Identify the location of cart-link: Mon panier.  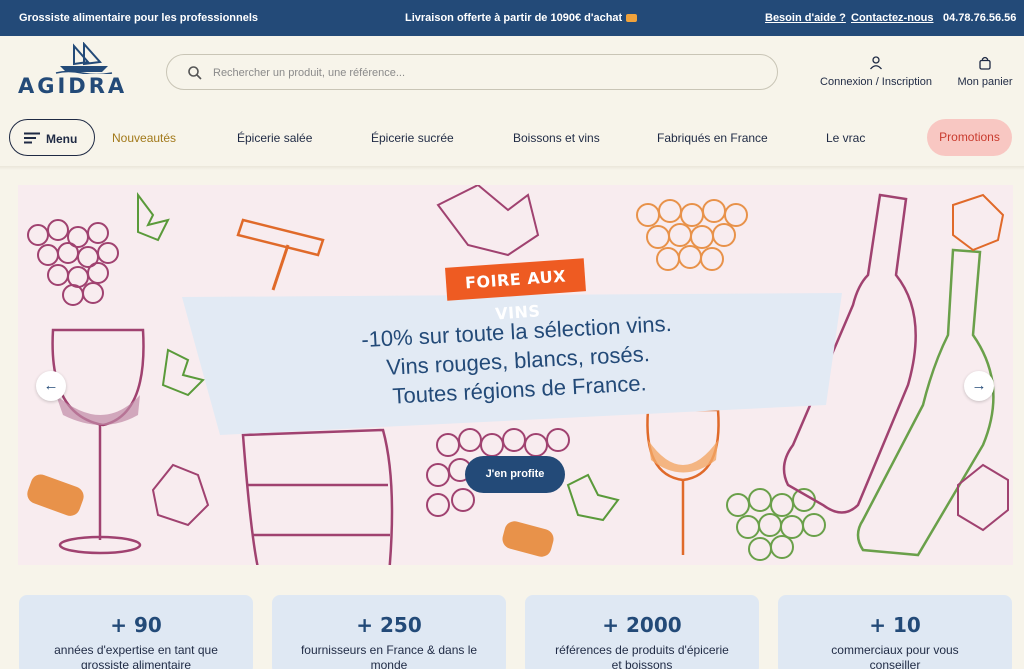
(985, 72).